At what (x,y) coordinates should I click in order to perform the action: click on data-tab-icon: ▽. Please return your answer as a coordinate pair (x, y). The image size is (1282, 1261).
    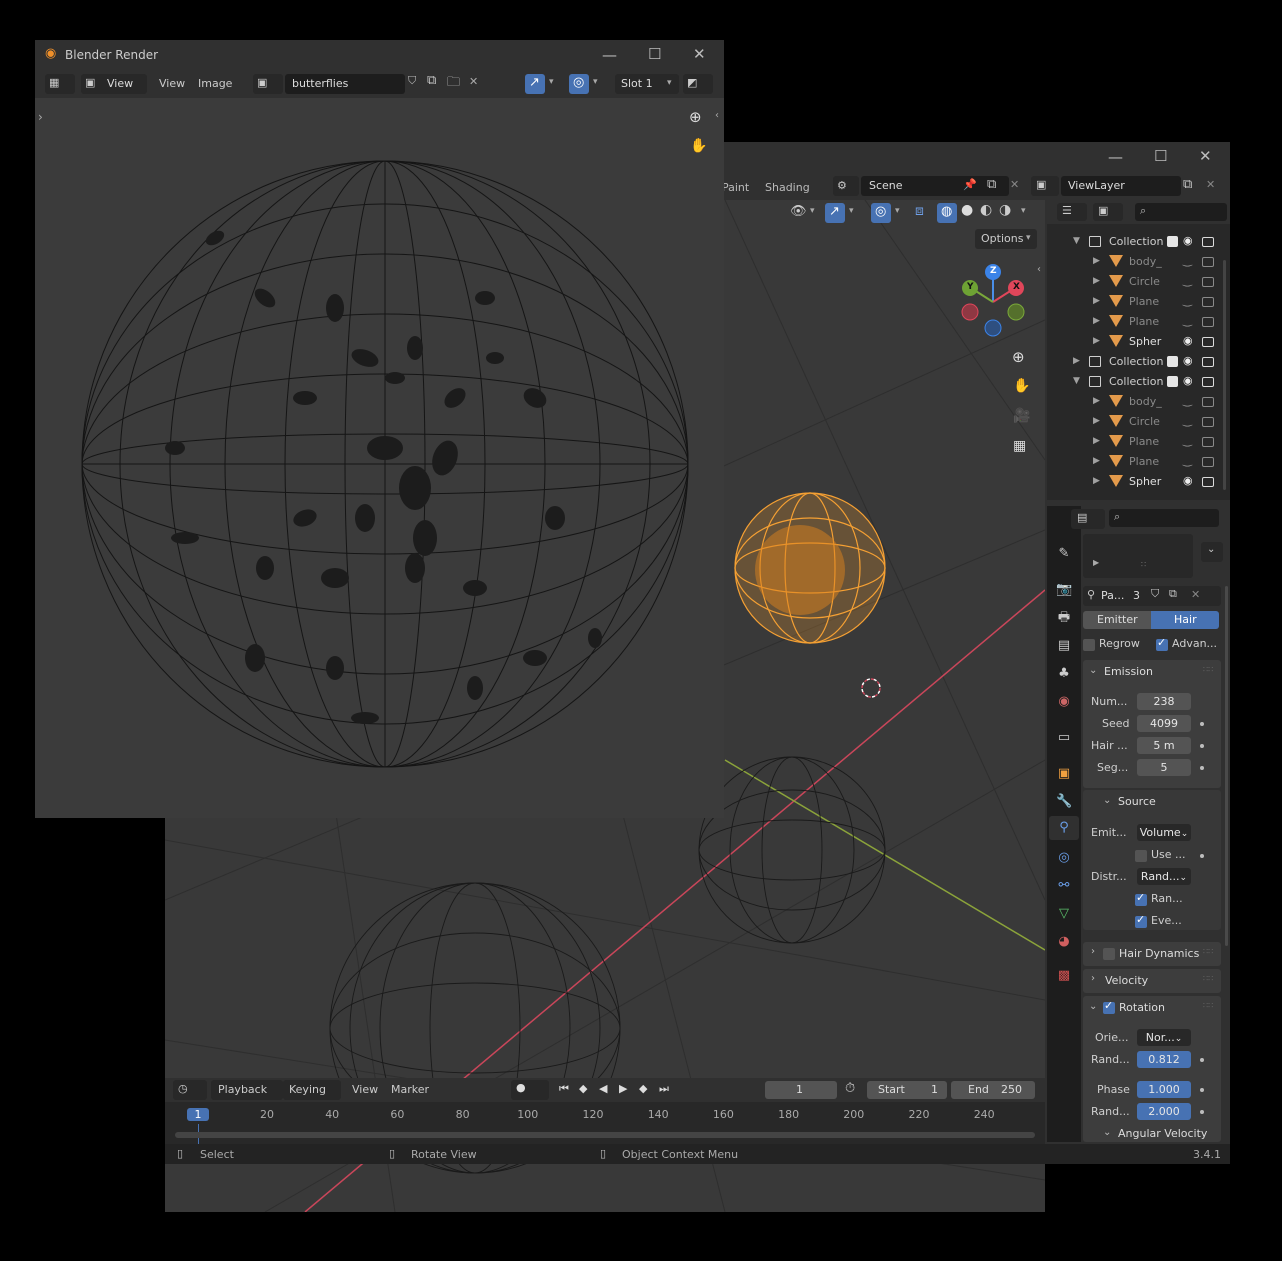
    Looking at the image, I should click on (1064, 914).